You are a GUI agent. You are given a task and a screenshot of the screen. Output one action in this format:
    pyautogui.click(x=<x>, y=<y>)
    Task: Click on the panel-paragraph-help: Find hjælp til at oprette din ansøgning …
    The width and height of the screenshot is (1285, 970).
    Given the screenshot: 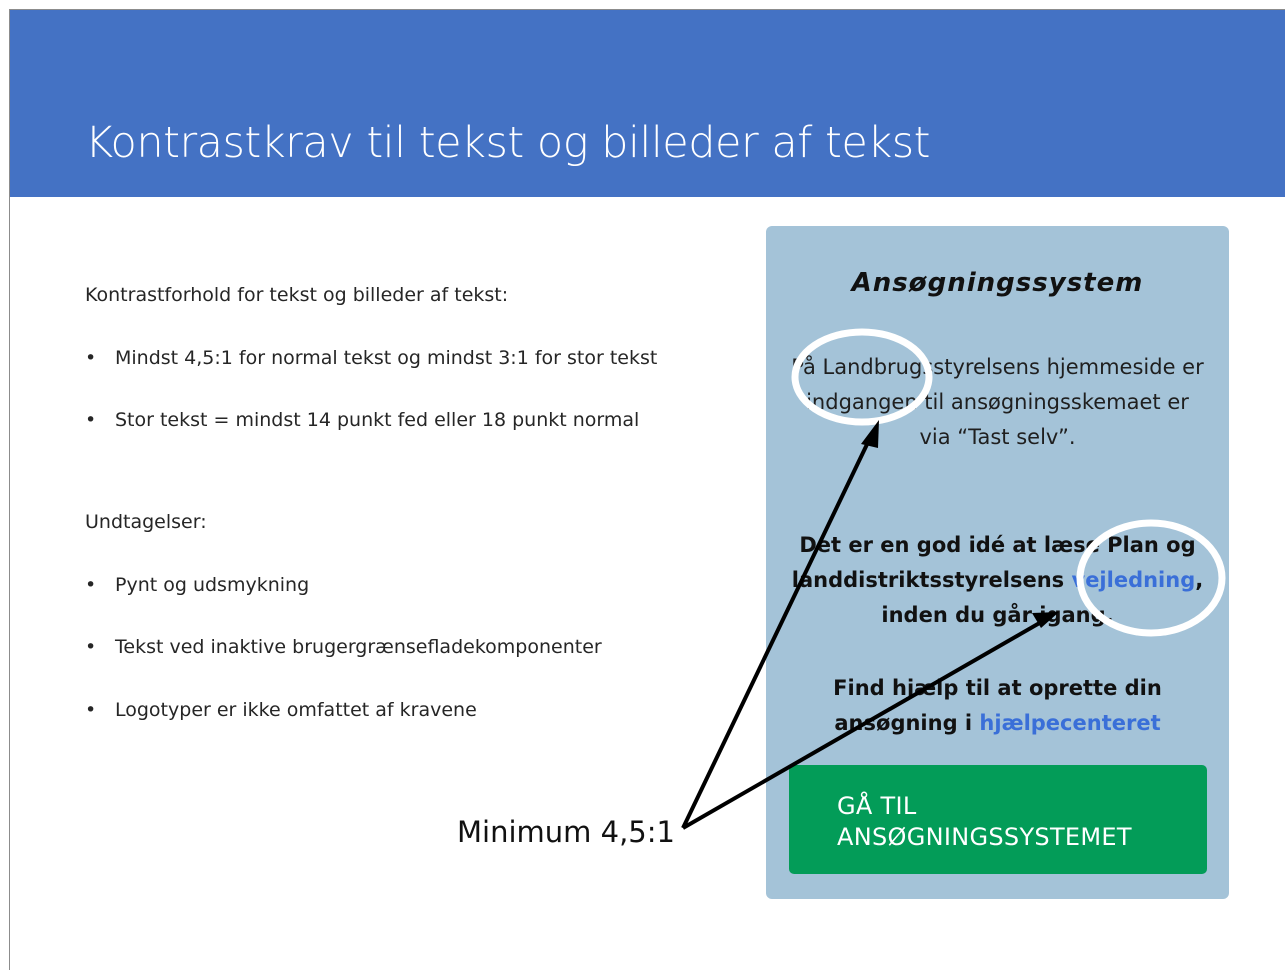 What is the action you would take?
    pyautogui.click(x=997, y=706)
    